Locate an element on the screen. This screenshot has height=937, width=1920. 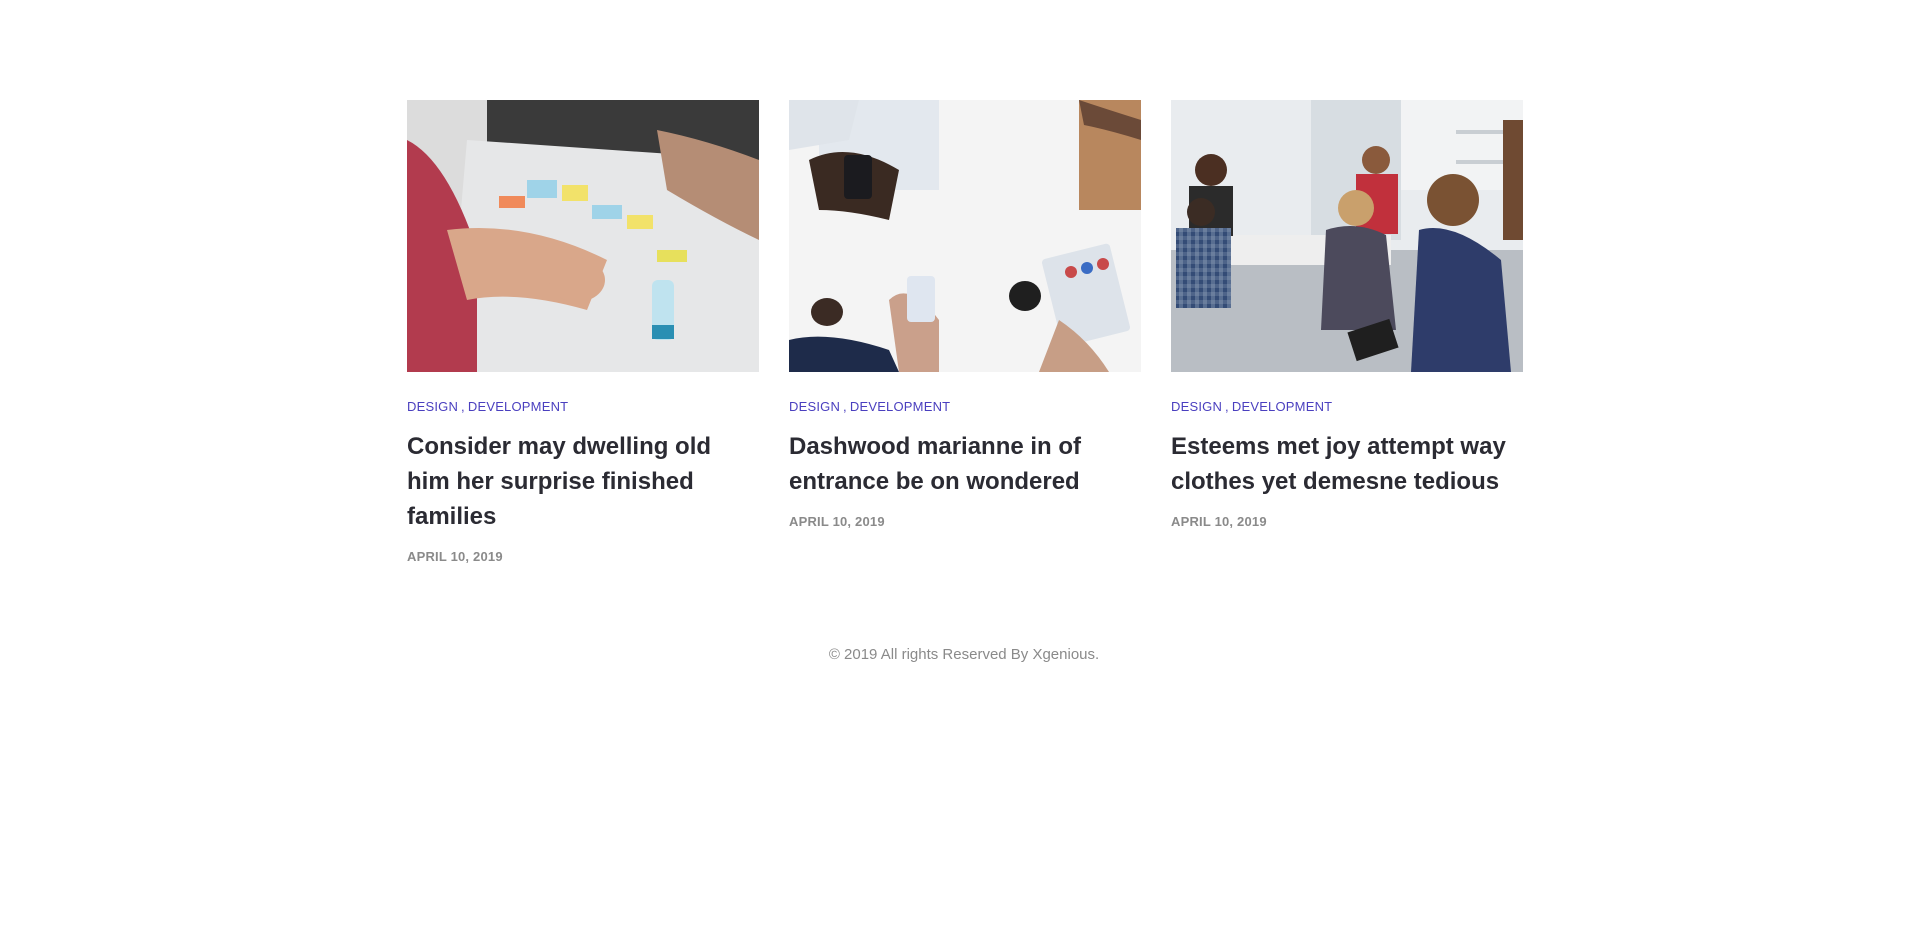
footer-copyright: © 2019 All rights Reserved By Xgenious. is located at coordinates (964, 654).